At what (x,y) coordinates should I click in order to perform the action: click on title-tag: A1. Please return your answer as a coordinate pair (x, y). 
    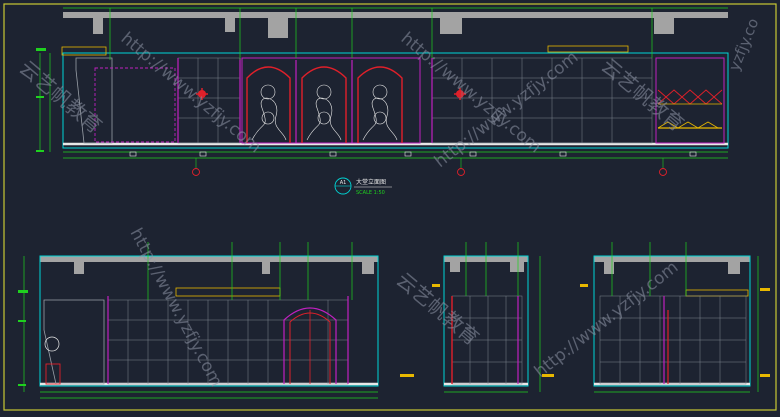
    Looking at the image, I should click on (343, 183).